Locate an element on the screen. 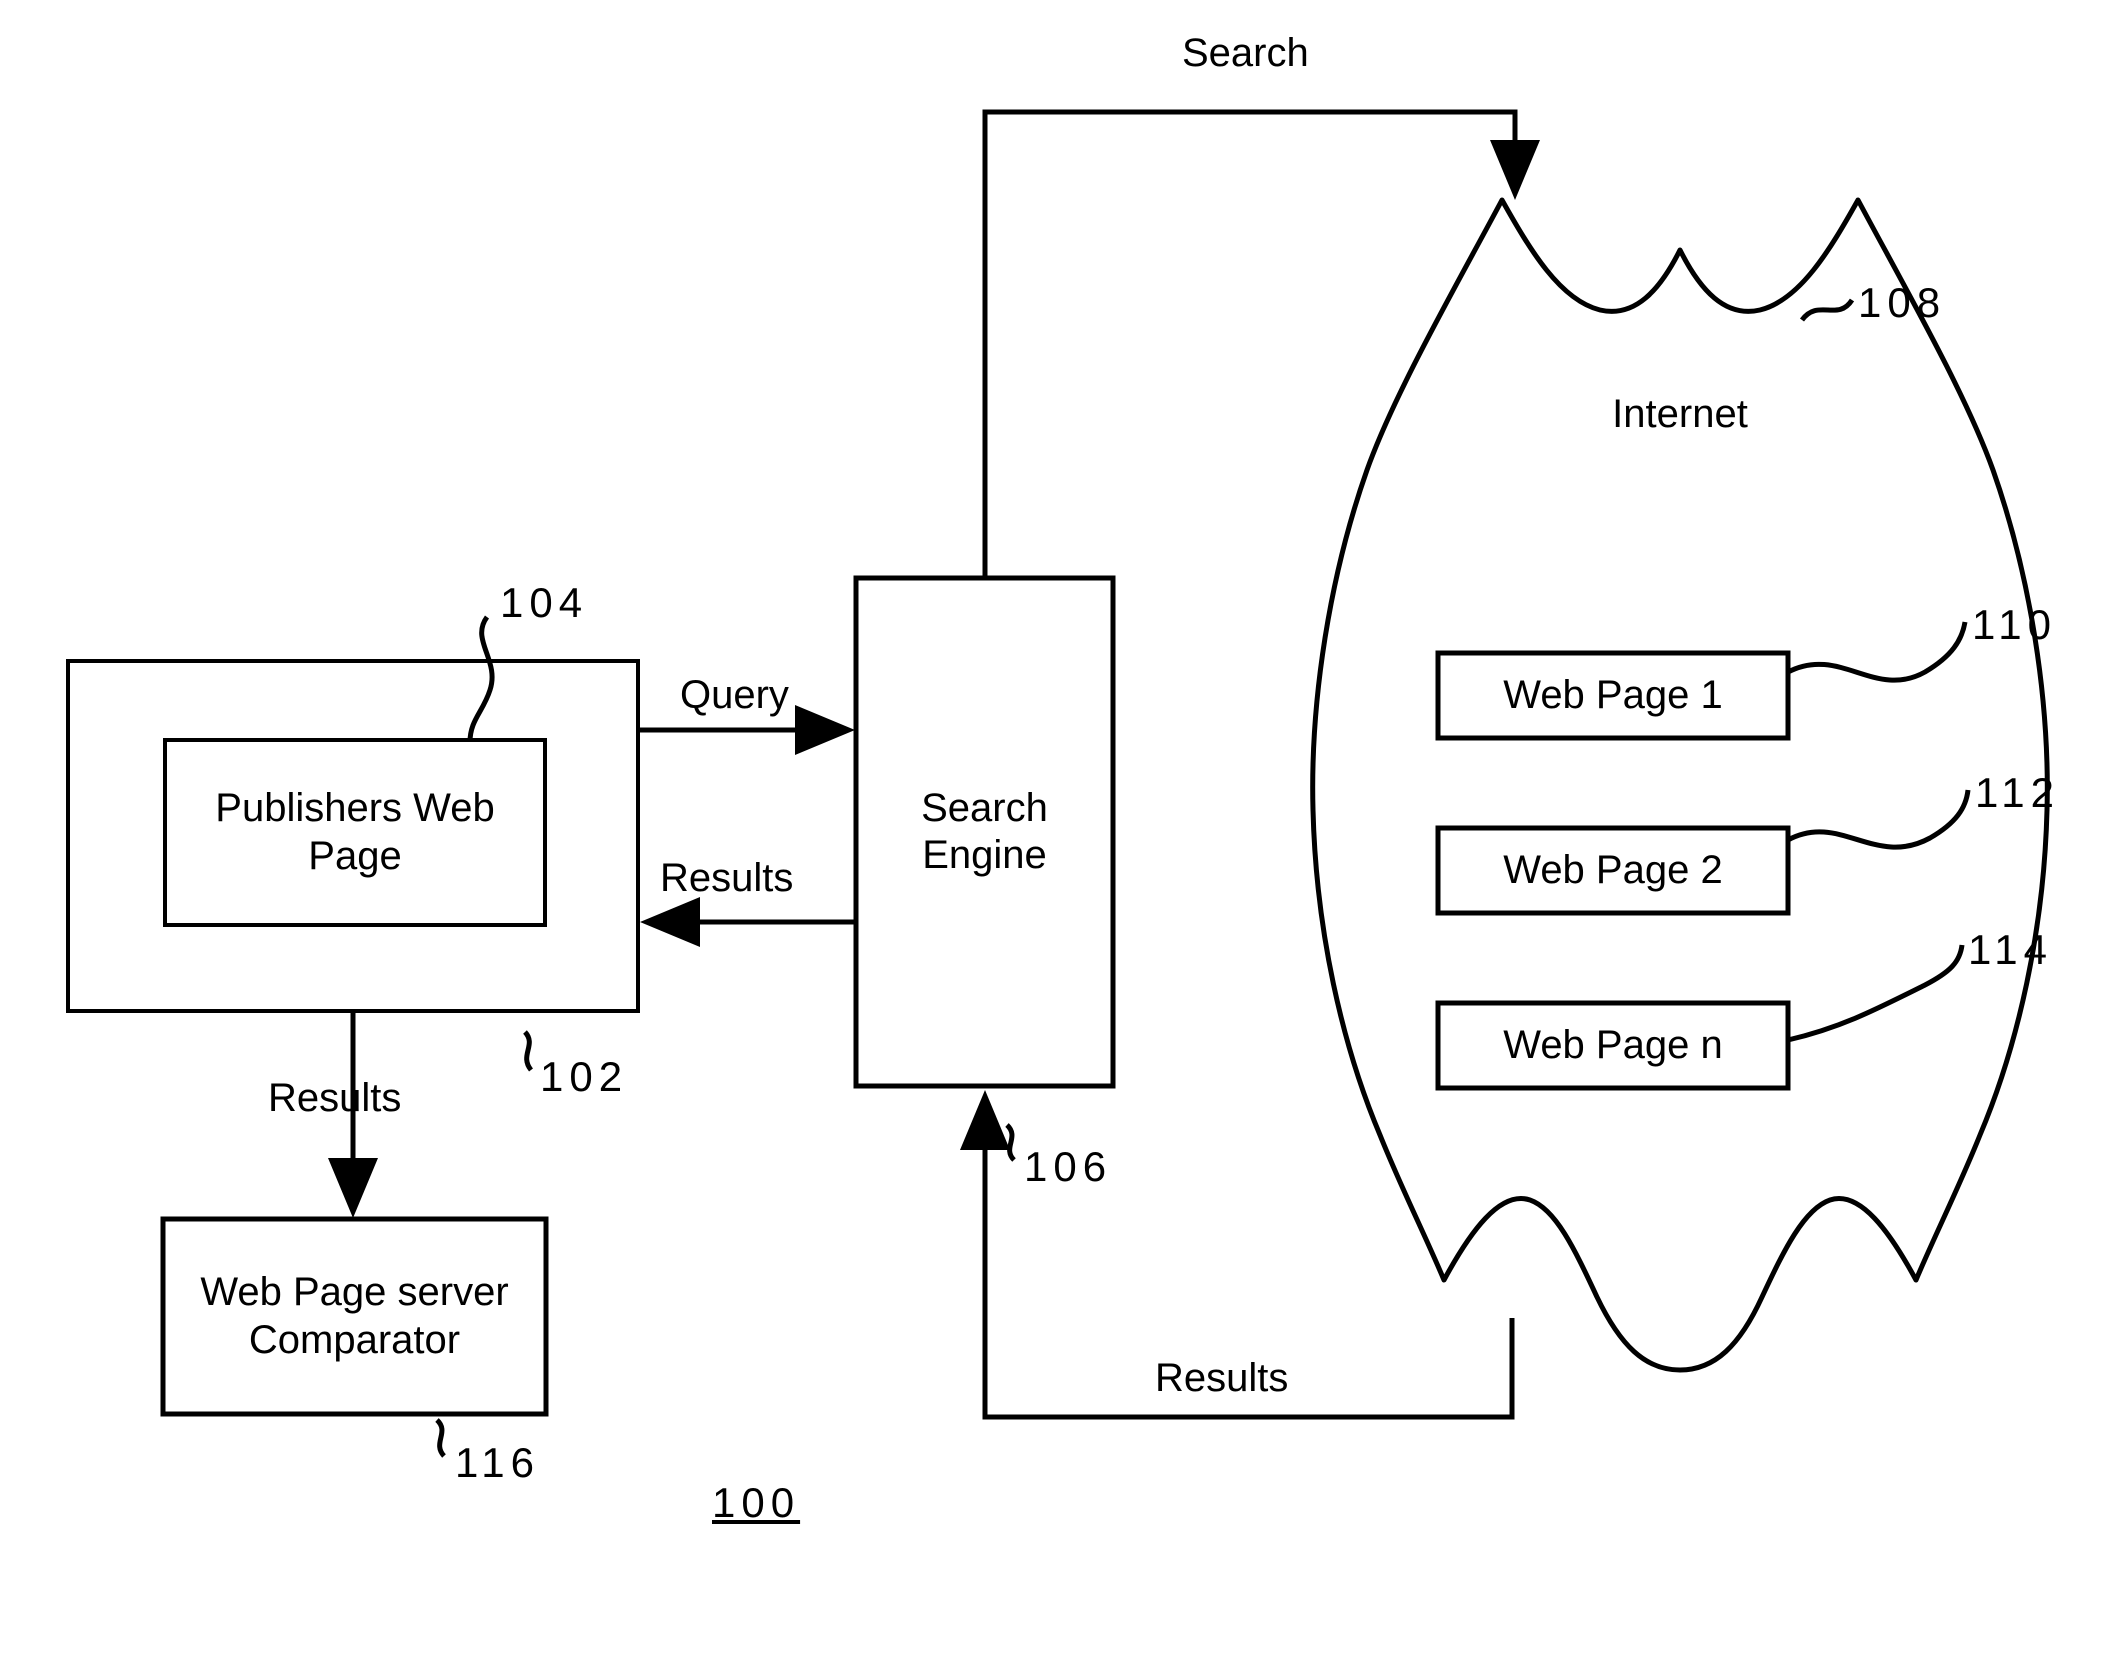  ref-104: 104 is located at coordinates (544, 602).